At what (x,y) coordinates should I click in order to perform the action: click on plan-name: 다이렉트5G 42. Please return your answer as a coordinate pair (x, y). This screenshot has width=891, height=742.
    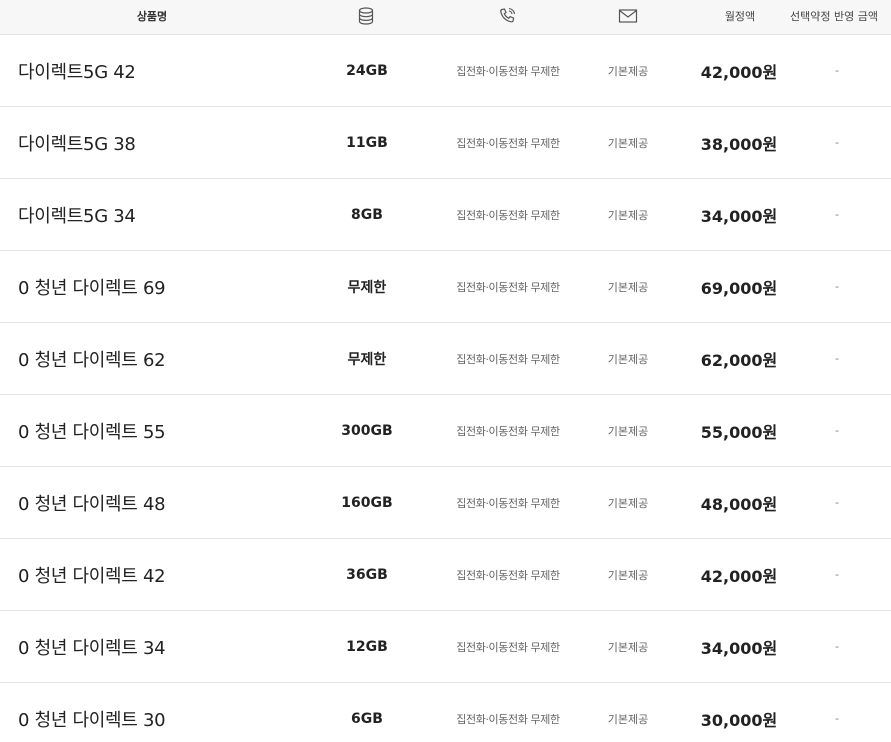
    Looking at the image, I should click on (77, 72).